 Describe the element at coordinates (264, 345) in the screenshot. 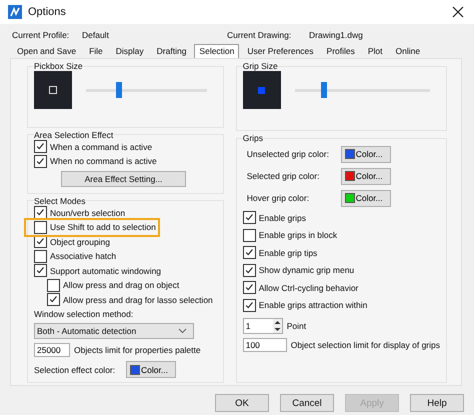

I see `grip-limit-field: 100` at that location.